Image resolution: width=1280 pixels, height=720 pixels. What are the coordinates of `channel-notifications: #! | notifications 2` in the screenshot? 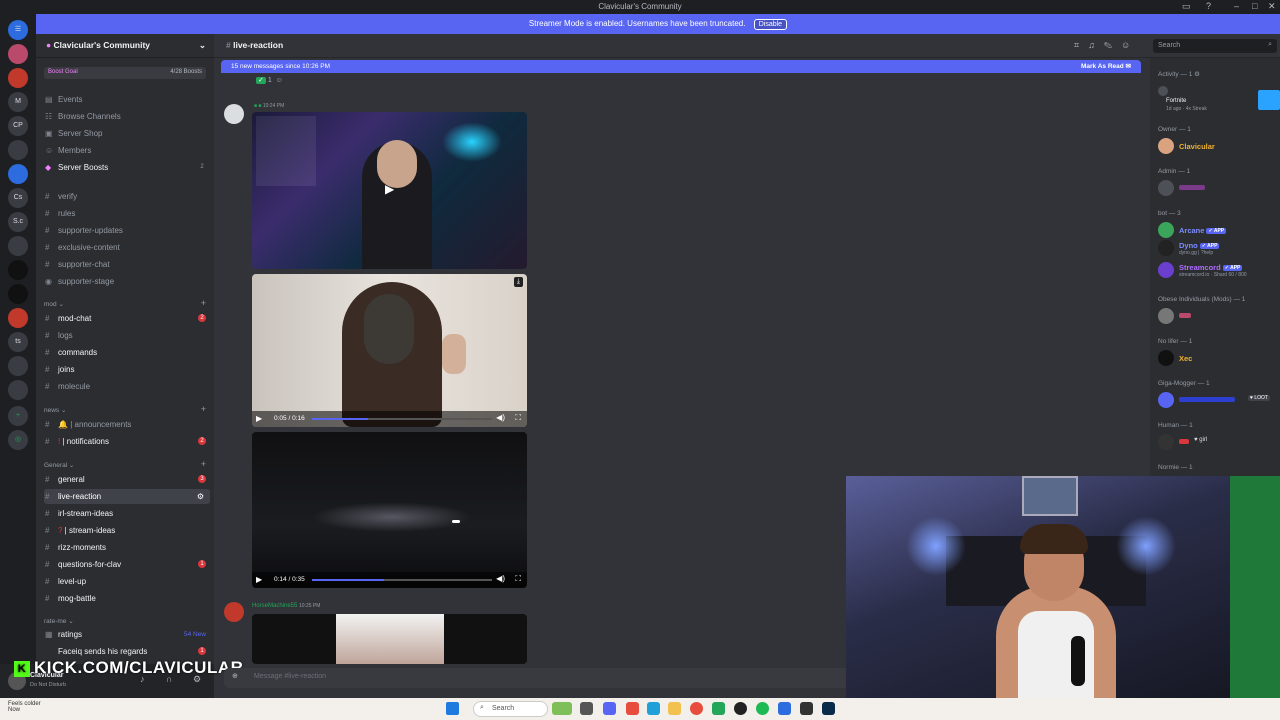 It's located at (127, 441).